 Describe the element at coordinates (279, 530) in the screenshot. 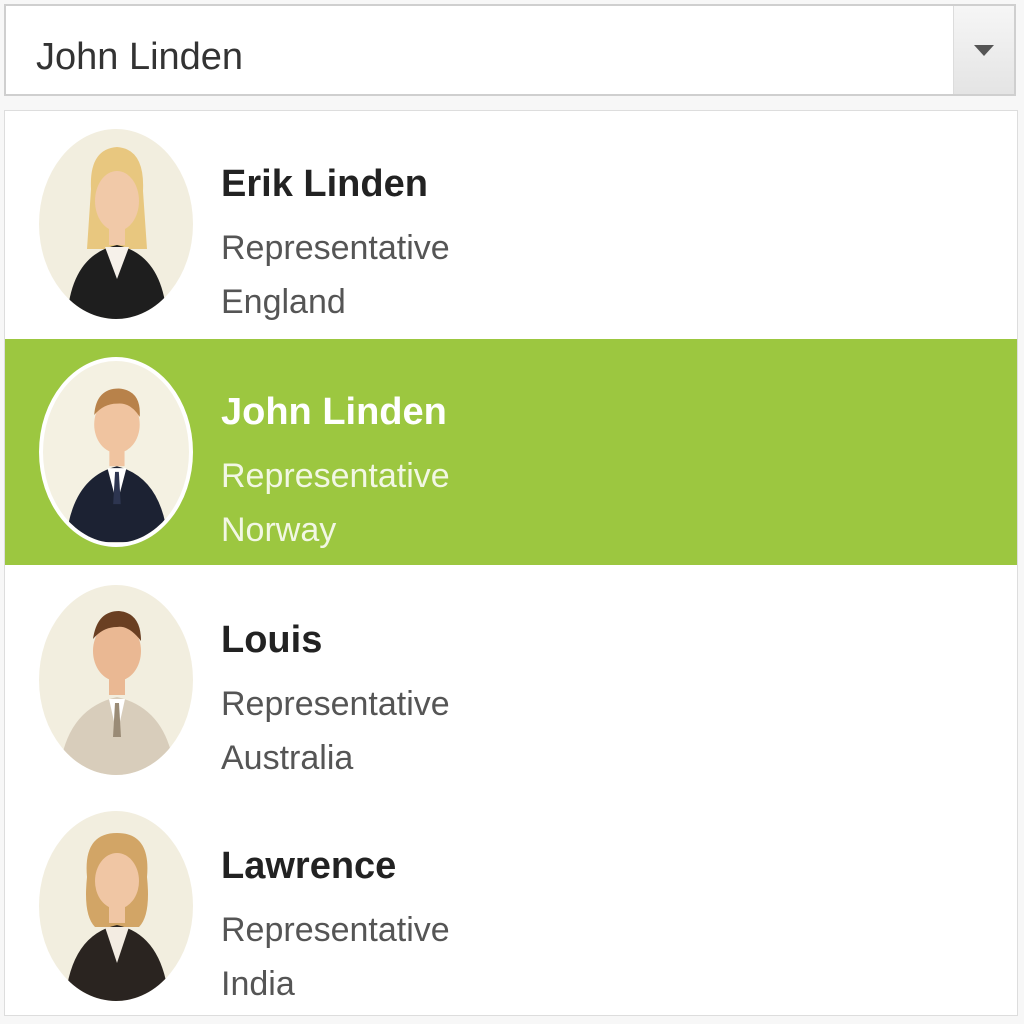

I see `item-country: Norway` at that location.